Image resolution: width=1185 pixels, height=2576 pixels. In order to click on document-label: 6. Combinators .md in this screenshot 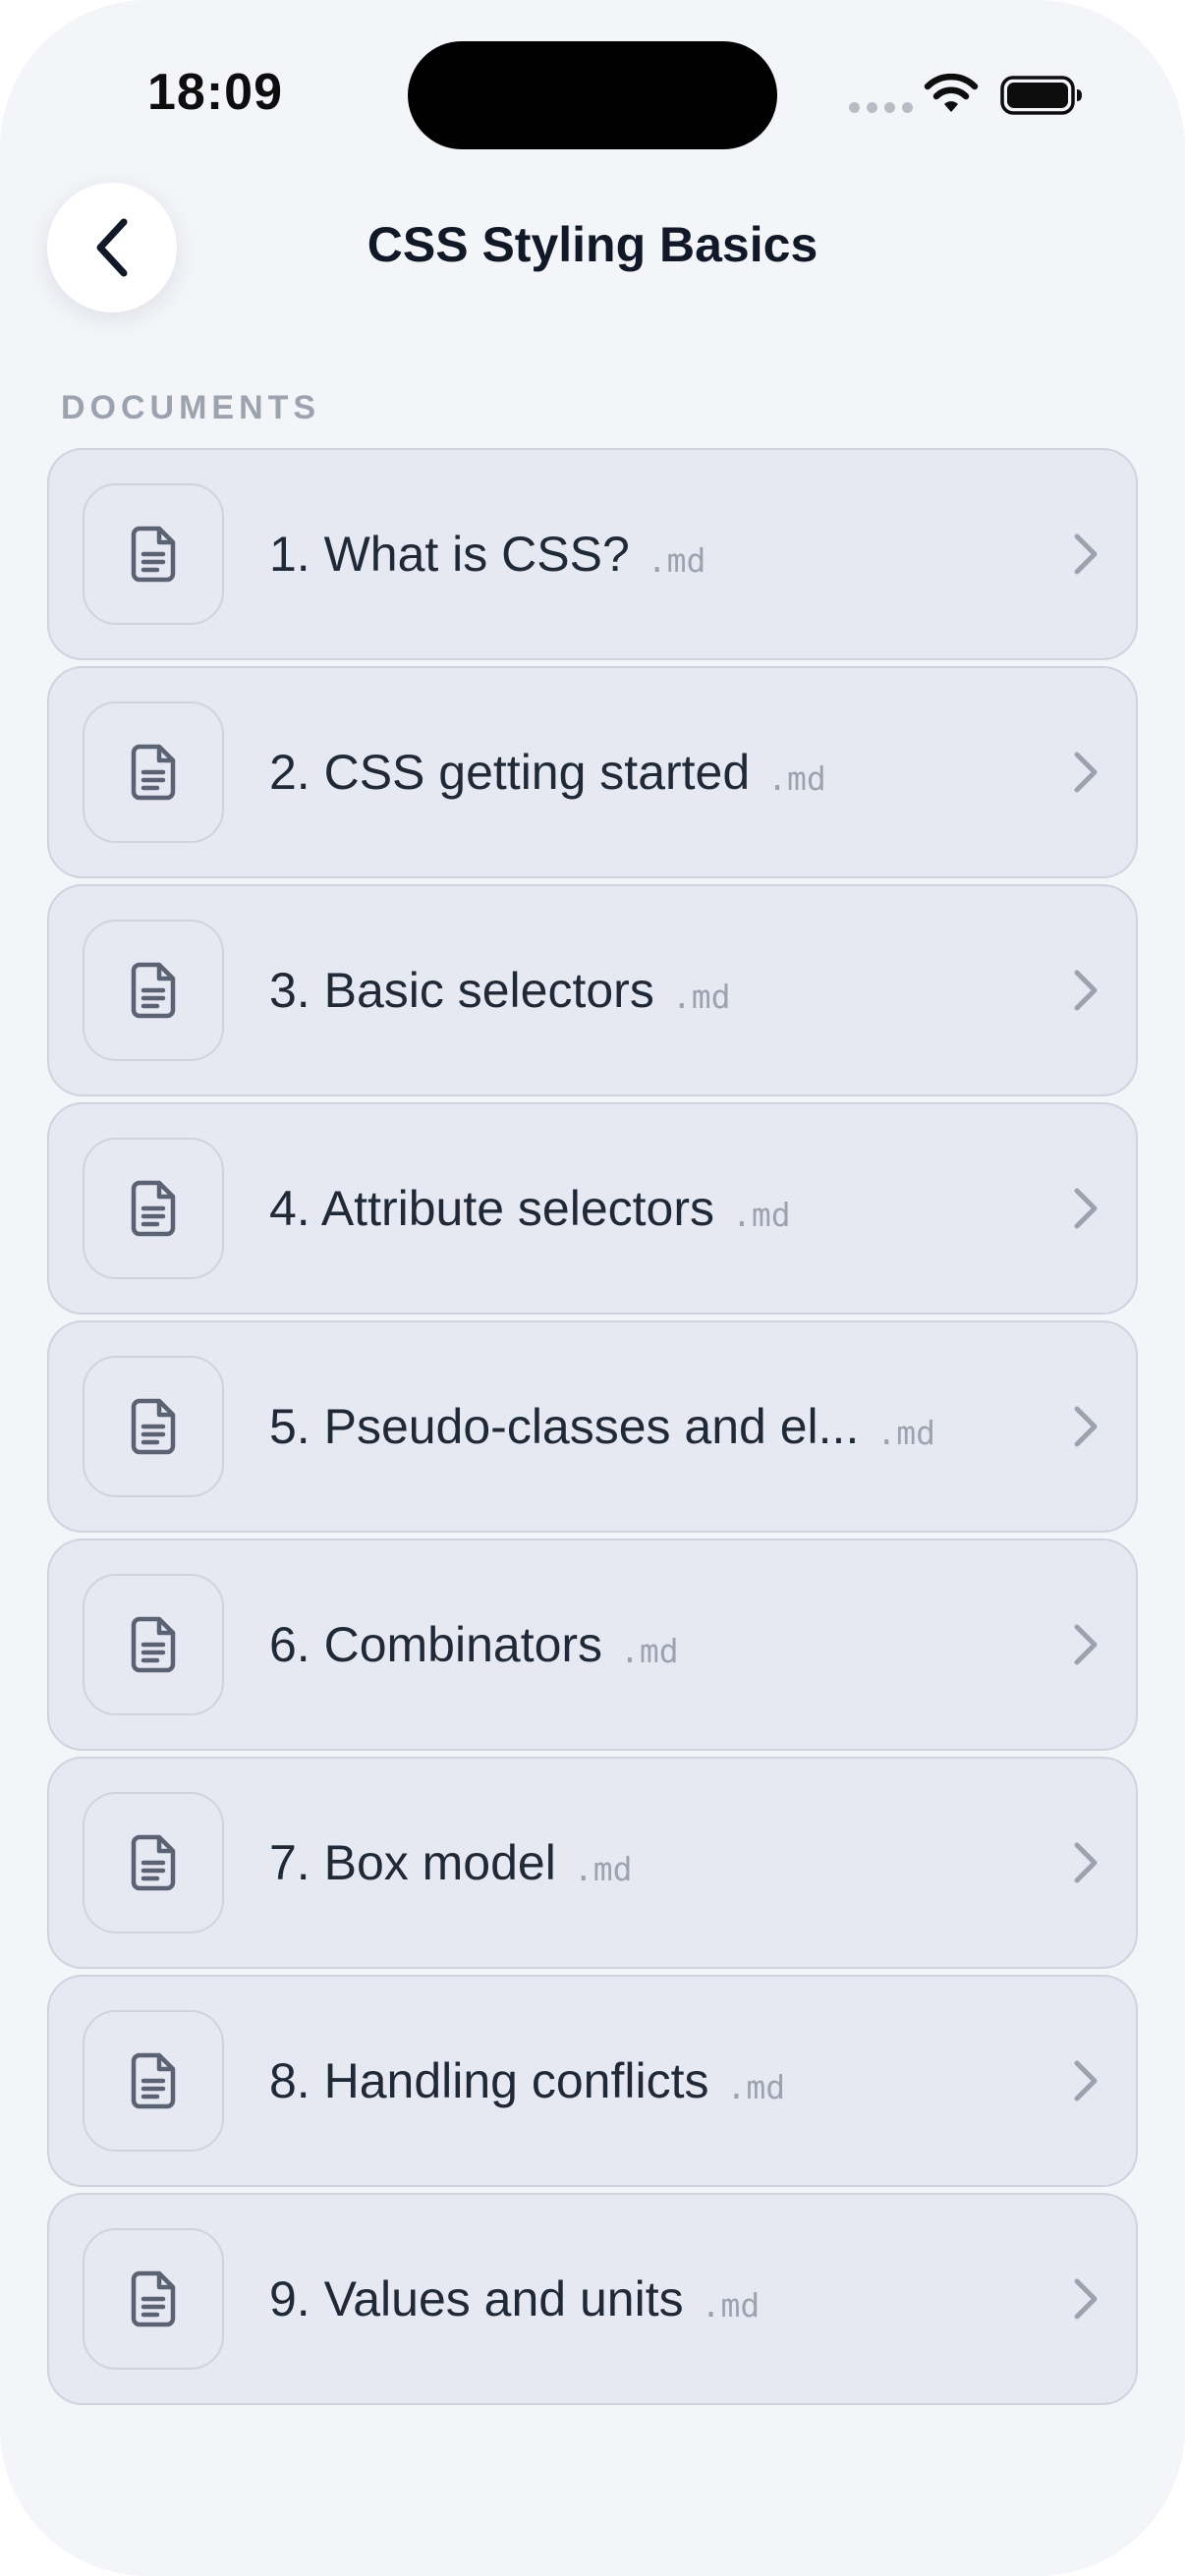, I will do `click(474, 1644)`.